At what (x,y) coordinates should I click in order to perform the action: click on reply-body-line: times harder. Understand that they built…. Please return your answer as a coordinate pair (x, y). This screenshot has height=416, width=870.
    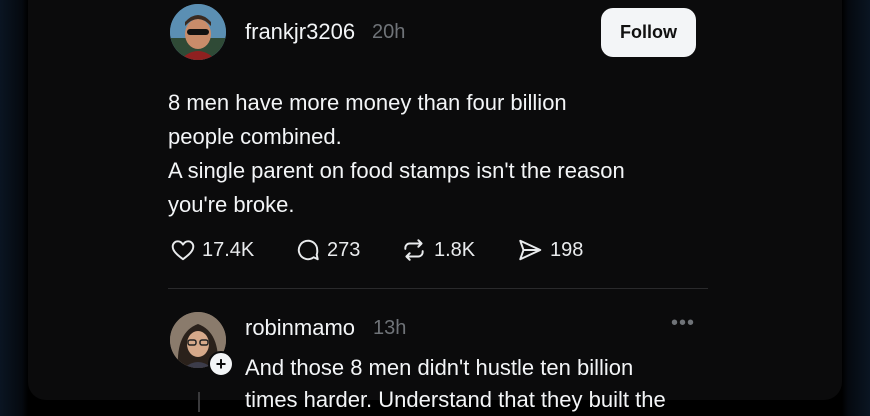
    Looking at the image, I should click on (455, 399).